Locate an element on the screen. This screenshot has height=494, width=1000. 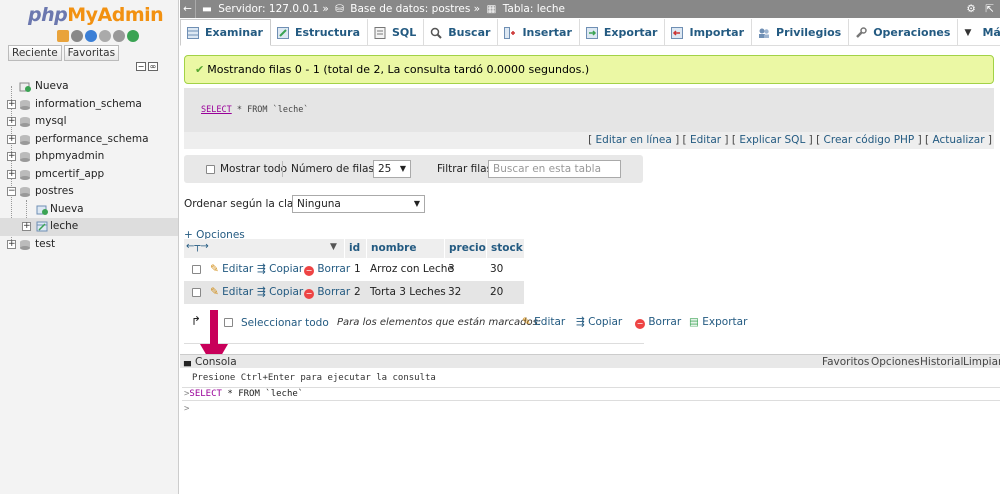
tree-item-information-schema: + information_schema is located at coordinates (89, 105).